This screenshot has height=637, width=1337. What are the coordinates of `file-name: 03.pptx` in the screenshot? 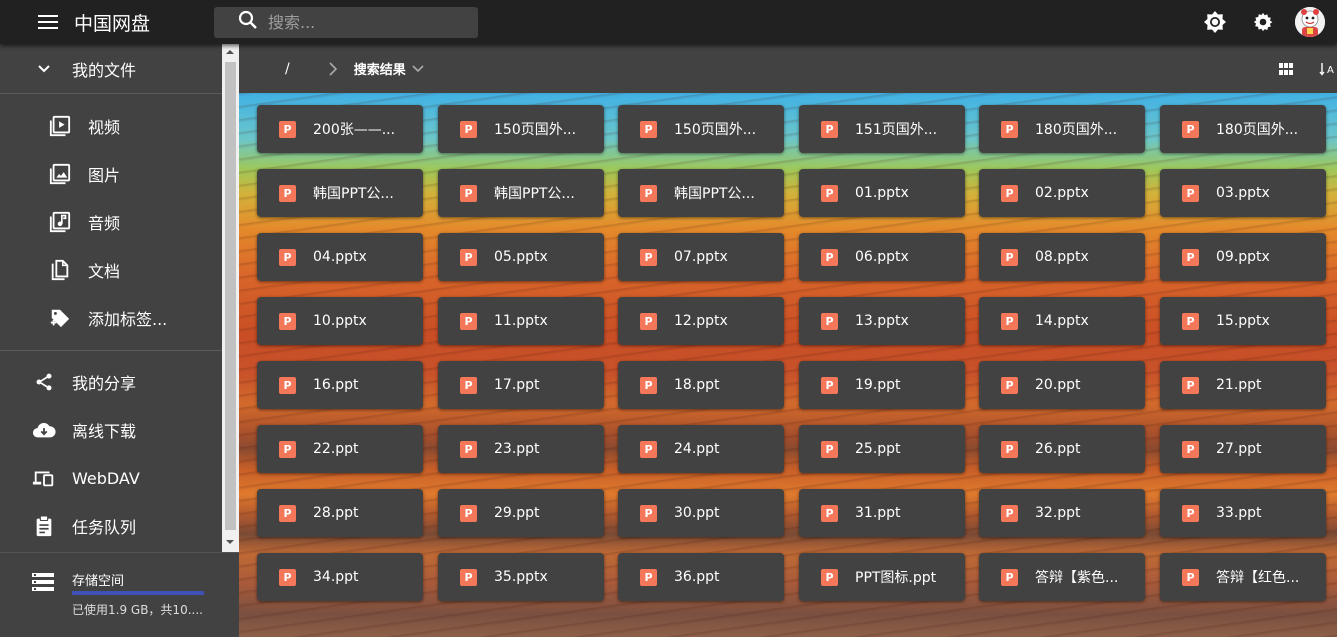 It's located at (1243, 193).